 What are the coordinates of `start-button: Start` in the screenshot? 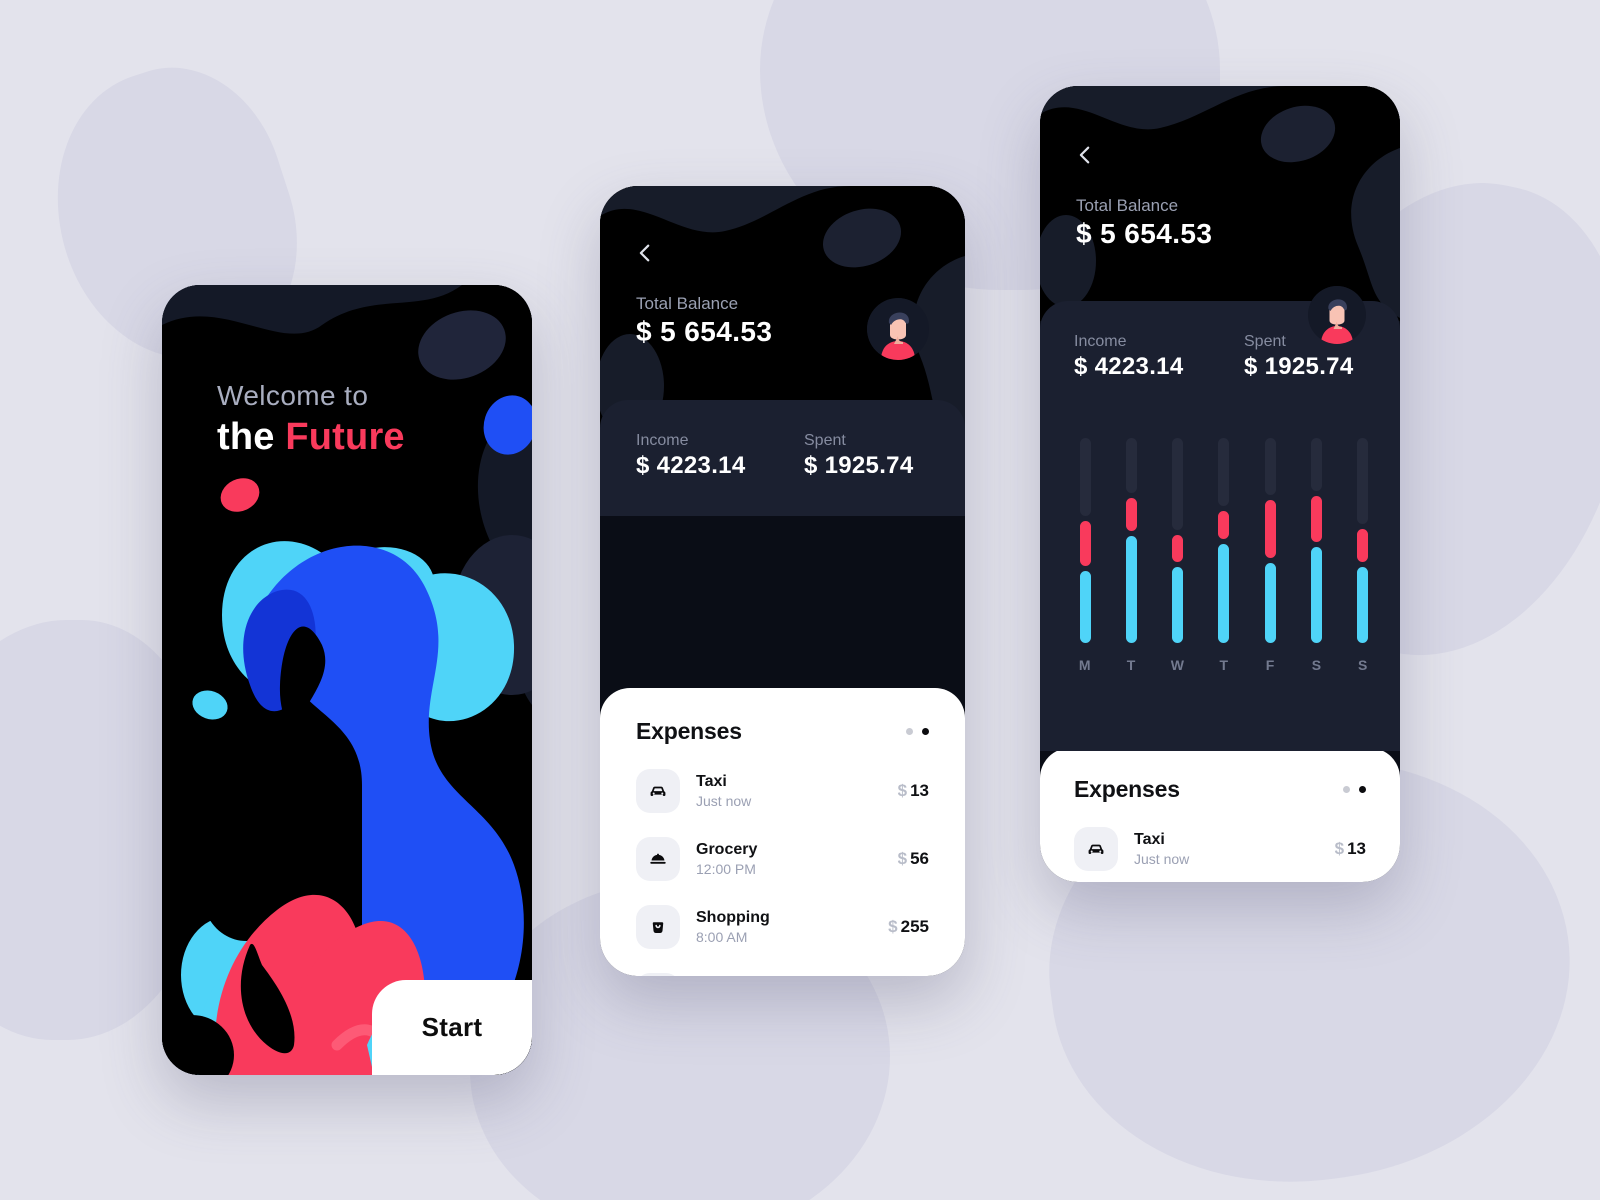 It's located at (452, 1027).